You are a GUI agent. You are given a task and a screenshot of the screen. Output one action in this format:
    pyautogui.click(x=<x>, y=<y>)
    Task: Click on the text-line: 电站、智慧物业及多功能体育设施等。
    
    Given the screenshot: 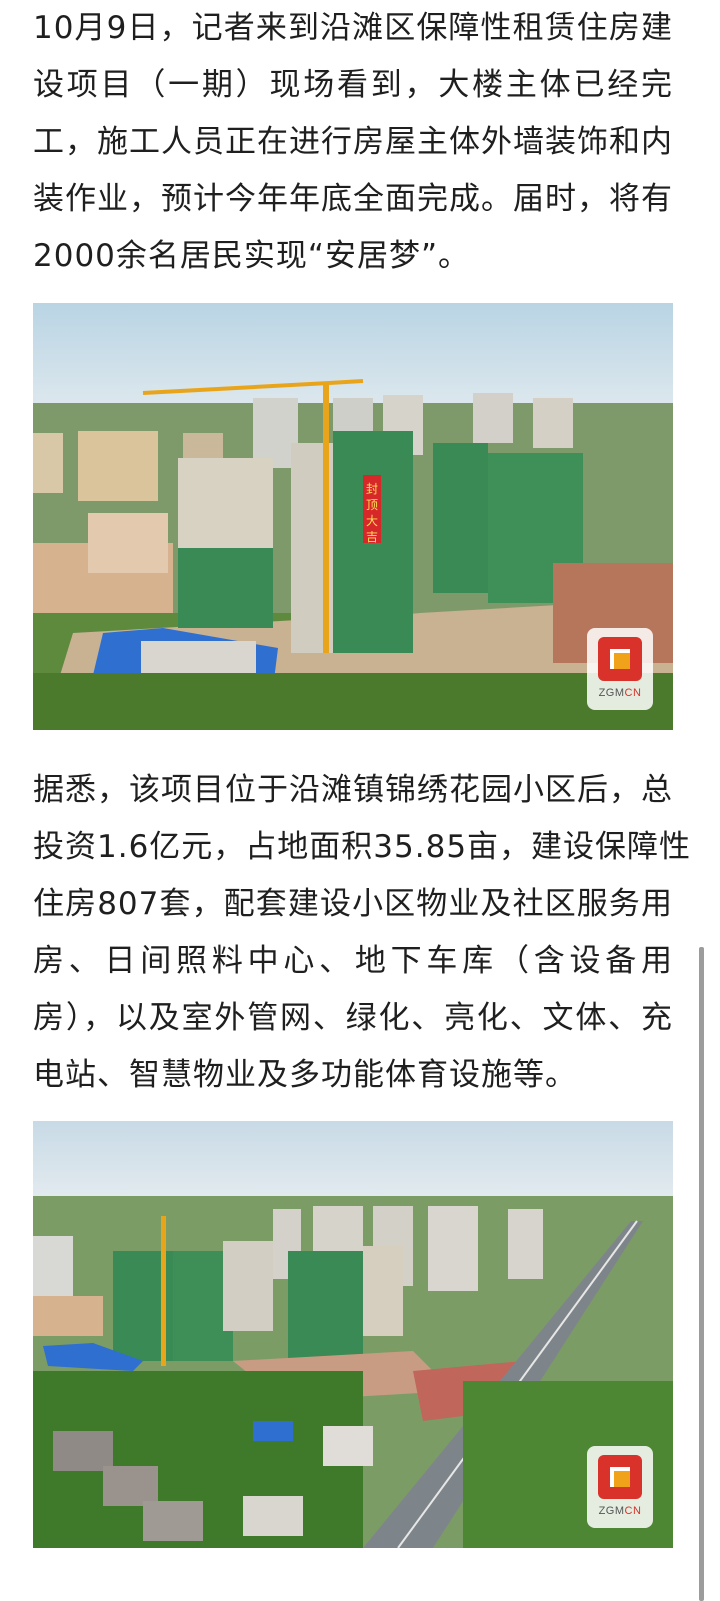 What is the action you would take?
    pyautogui.click(x=305, y=1075)
    